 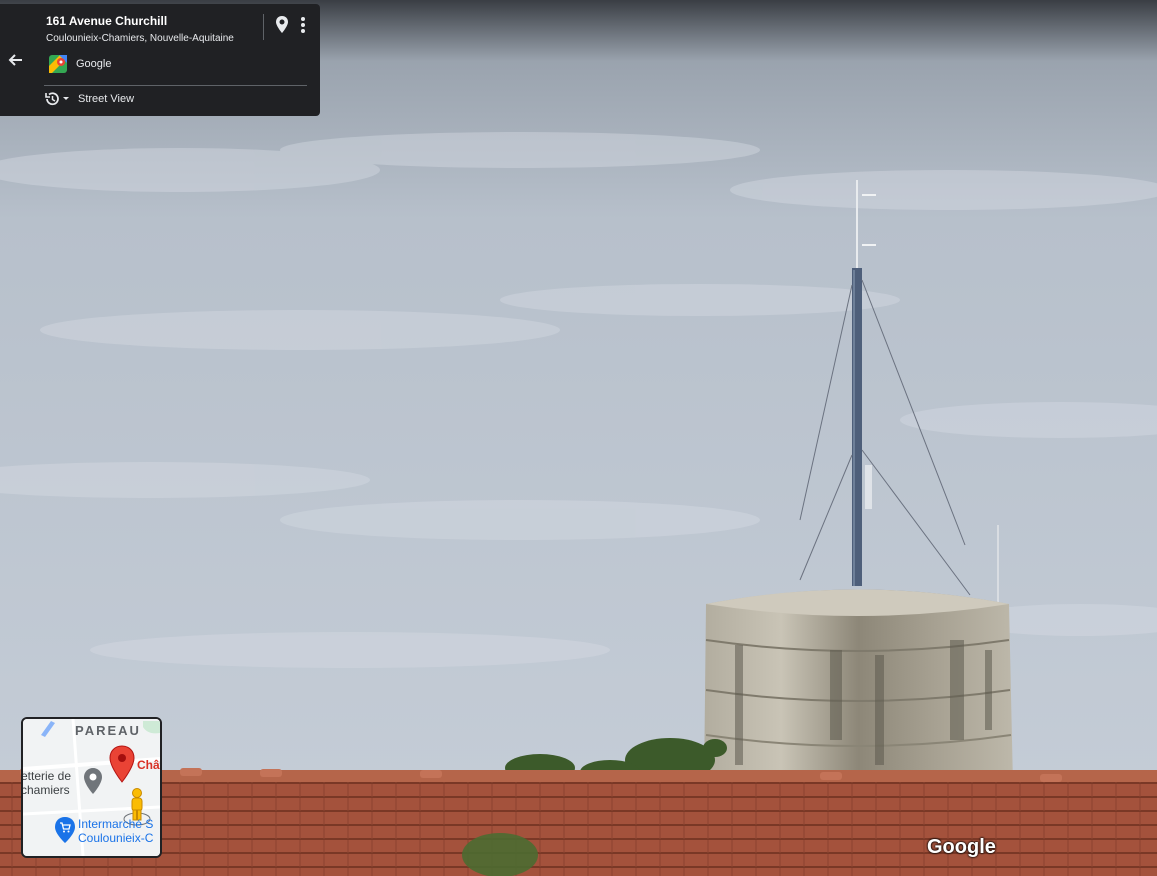 What do you see at coordinates (57, 99) in the screenshot?
I see `history-icon` at bounding box center [57, 99].